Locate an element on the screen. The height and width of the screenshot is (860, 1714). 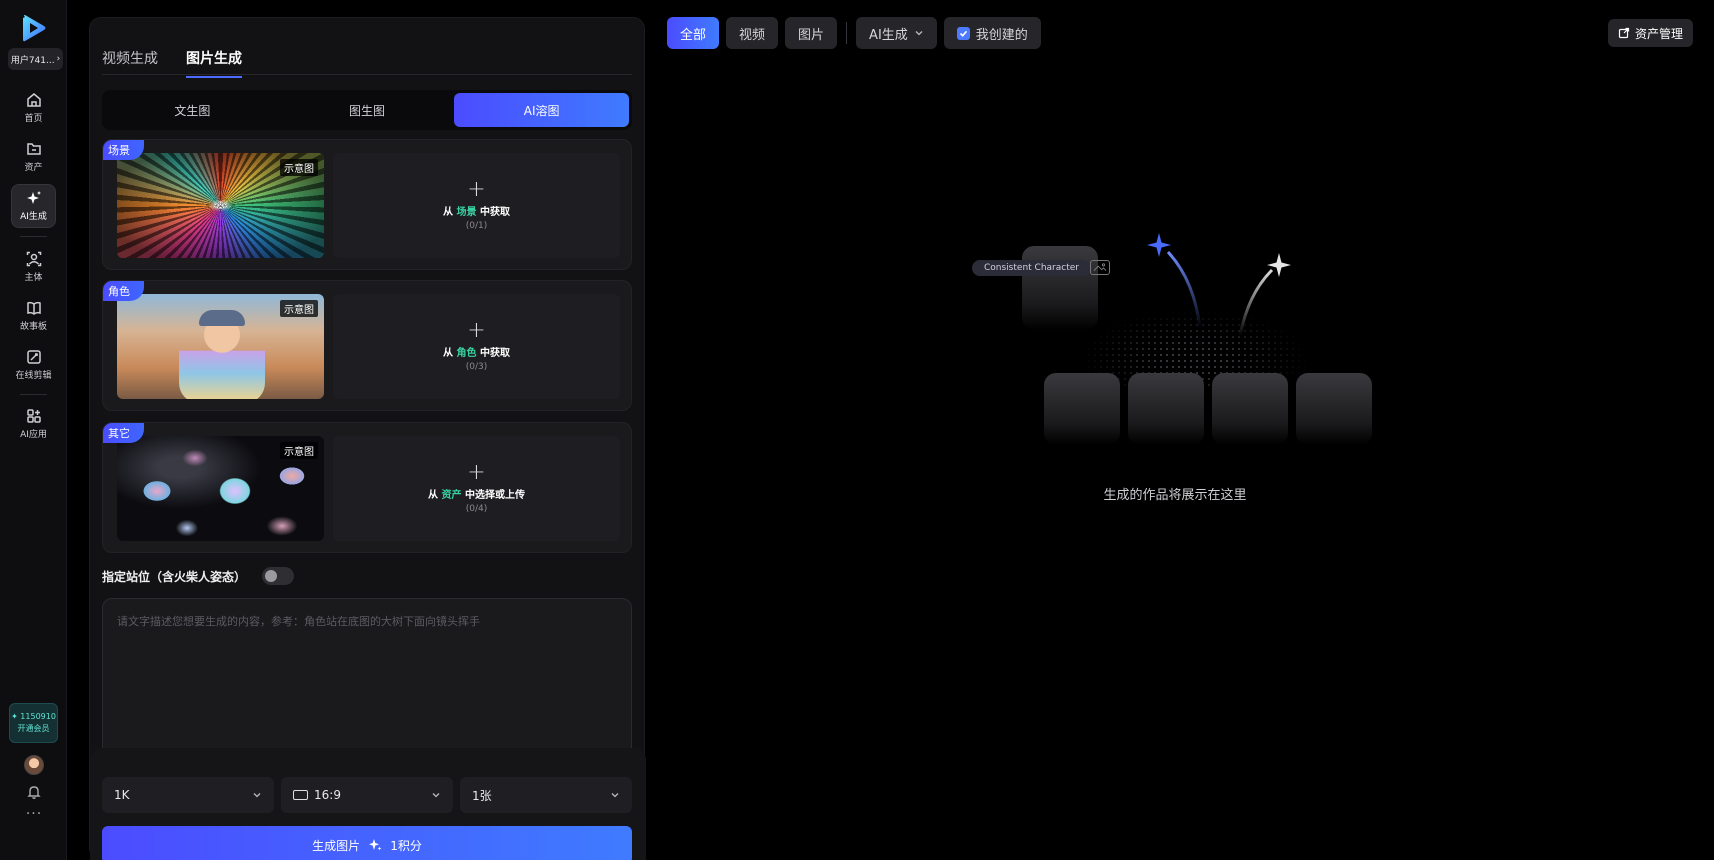
nav-item-label: 首页 is located at coordinates (33, 119).